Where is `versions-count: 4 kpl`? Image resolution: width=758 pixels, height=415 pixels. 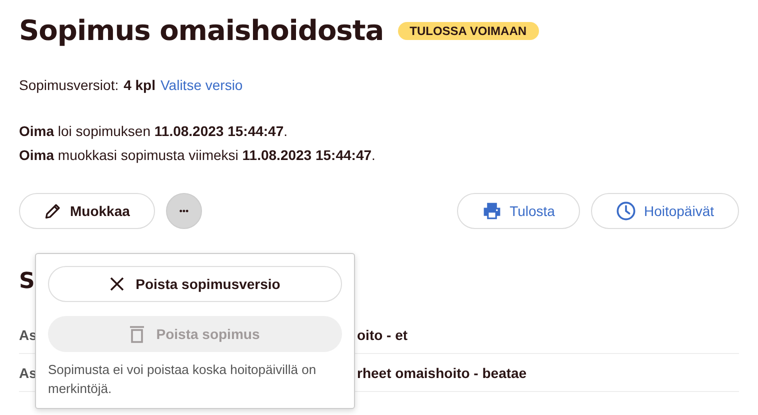 versions-count: 4 kpl is located at coordinates (140, 85).